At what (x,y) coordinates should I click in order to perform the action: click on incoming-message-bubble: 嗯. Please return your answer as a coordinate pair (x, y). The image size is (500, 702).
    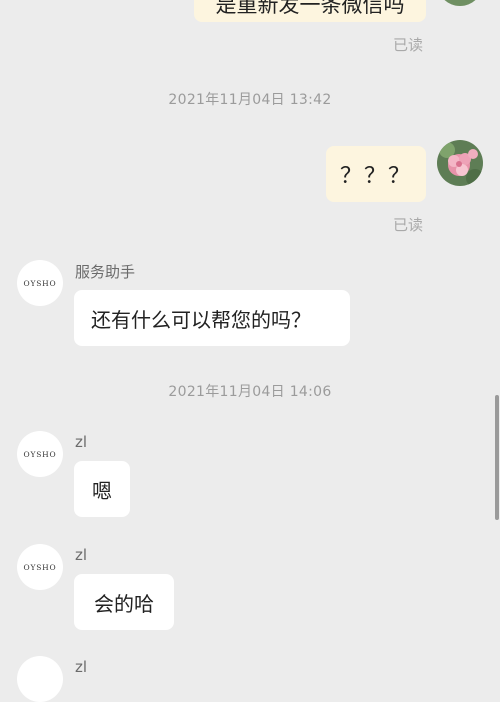
    Looking at the image, I should click on (102, 489).